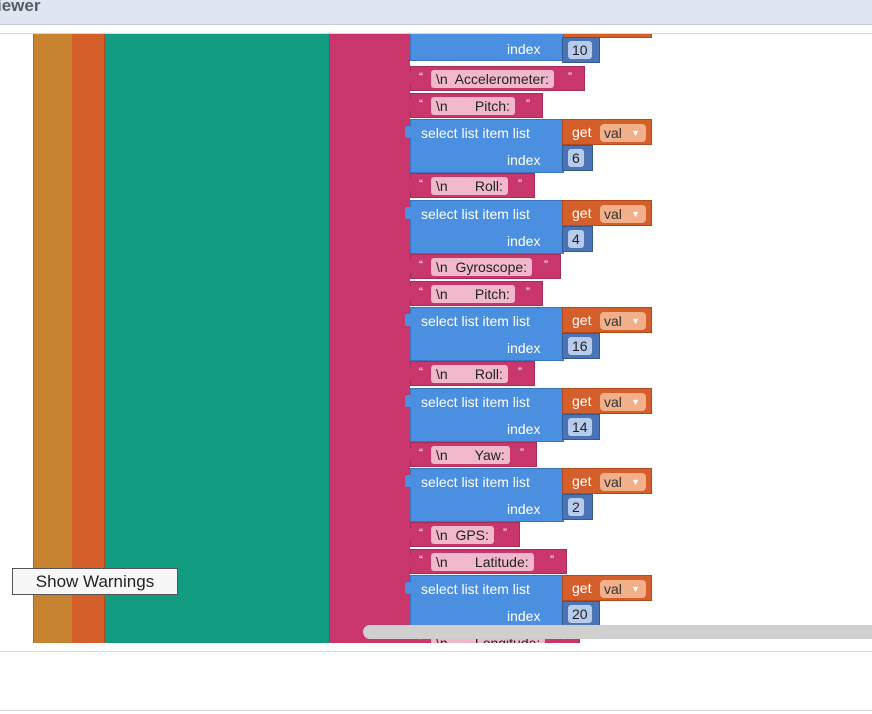  I want to click on number-block: 6, so click(577, 158).